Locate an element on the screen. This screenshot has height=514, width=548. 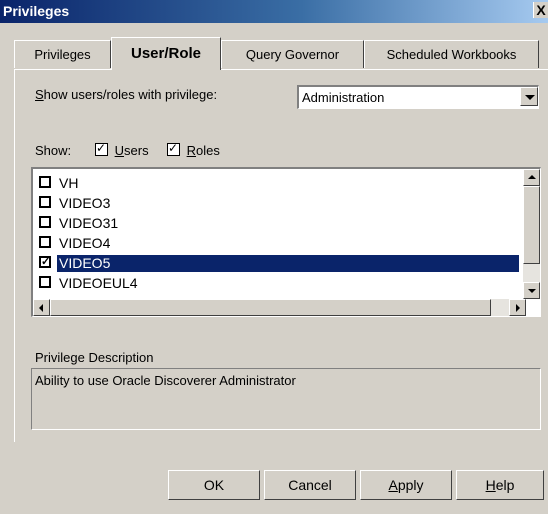
arrow-up-icon is located at coordinates (532, 177).